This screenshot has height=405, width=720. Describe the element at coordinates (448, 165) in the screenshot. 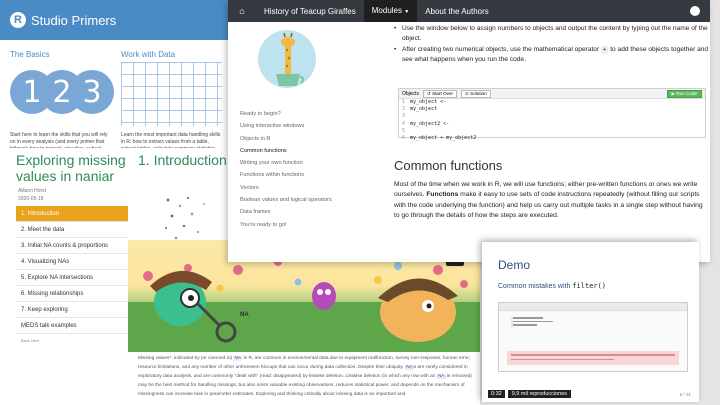

I see `section-heading: Common functions` at that location.